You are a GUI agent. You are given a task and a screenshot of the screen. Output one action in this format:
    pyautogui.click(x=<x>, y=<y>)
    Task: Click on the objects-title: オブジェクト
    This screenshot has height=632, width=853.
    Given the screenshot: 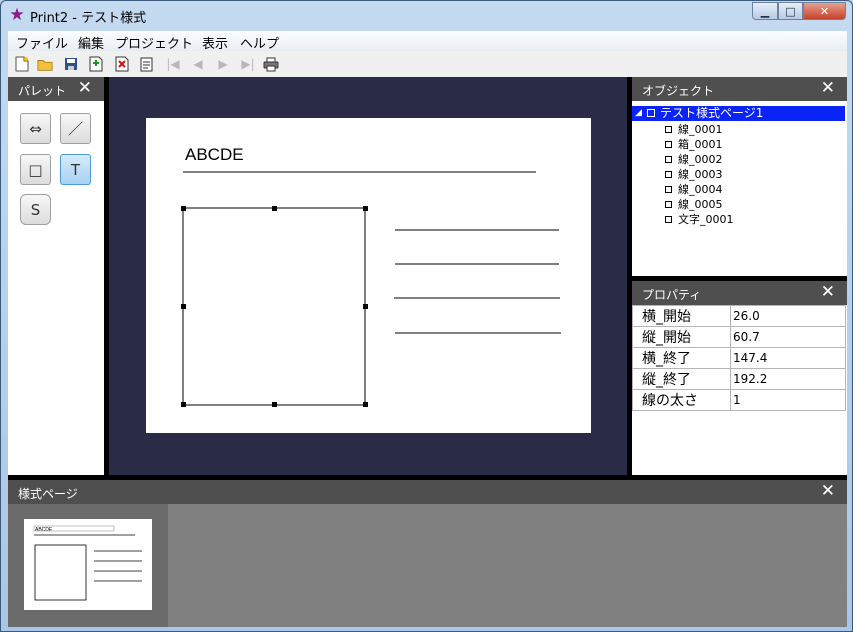 What is the action you would take?
    pyautogui.click(x=678, y=91)
    